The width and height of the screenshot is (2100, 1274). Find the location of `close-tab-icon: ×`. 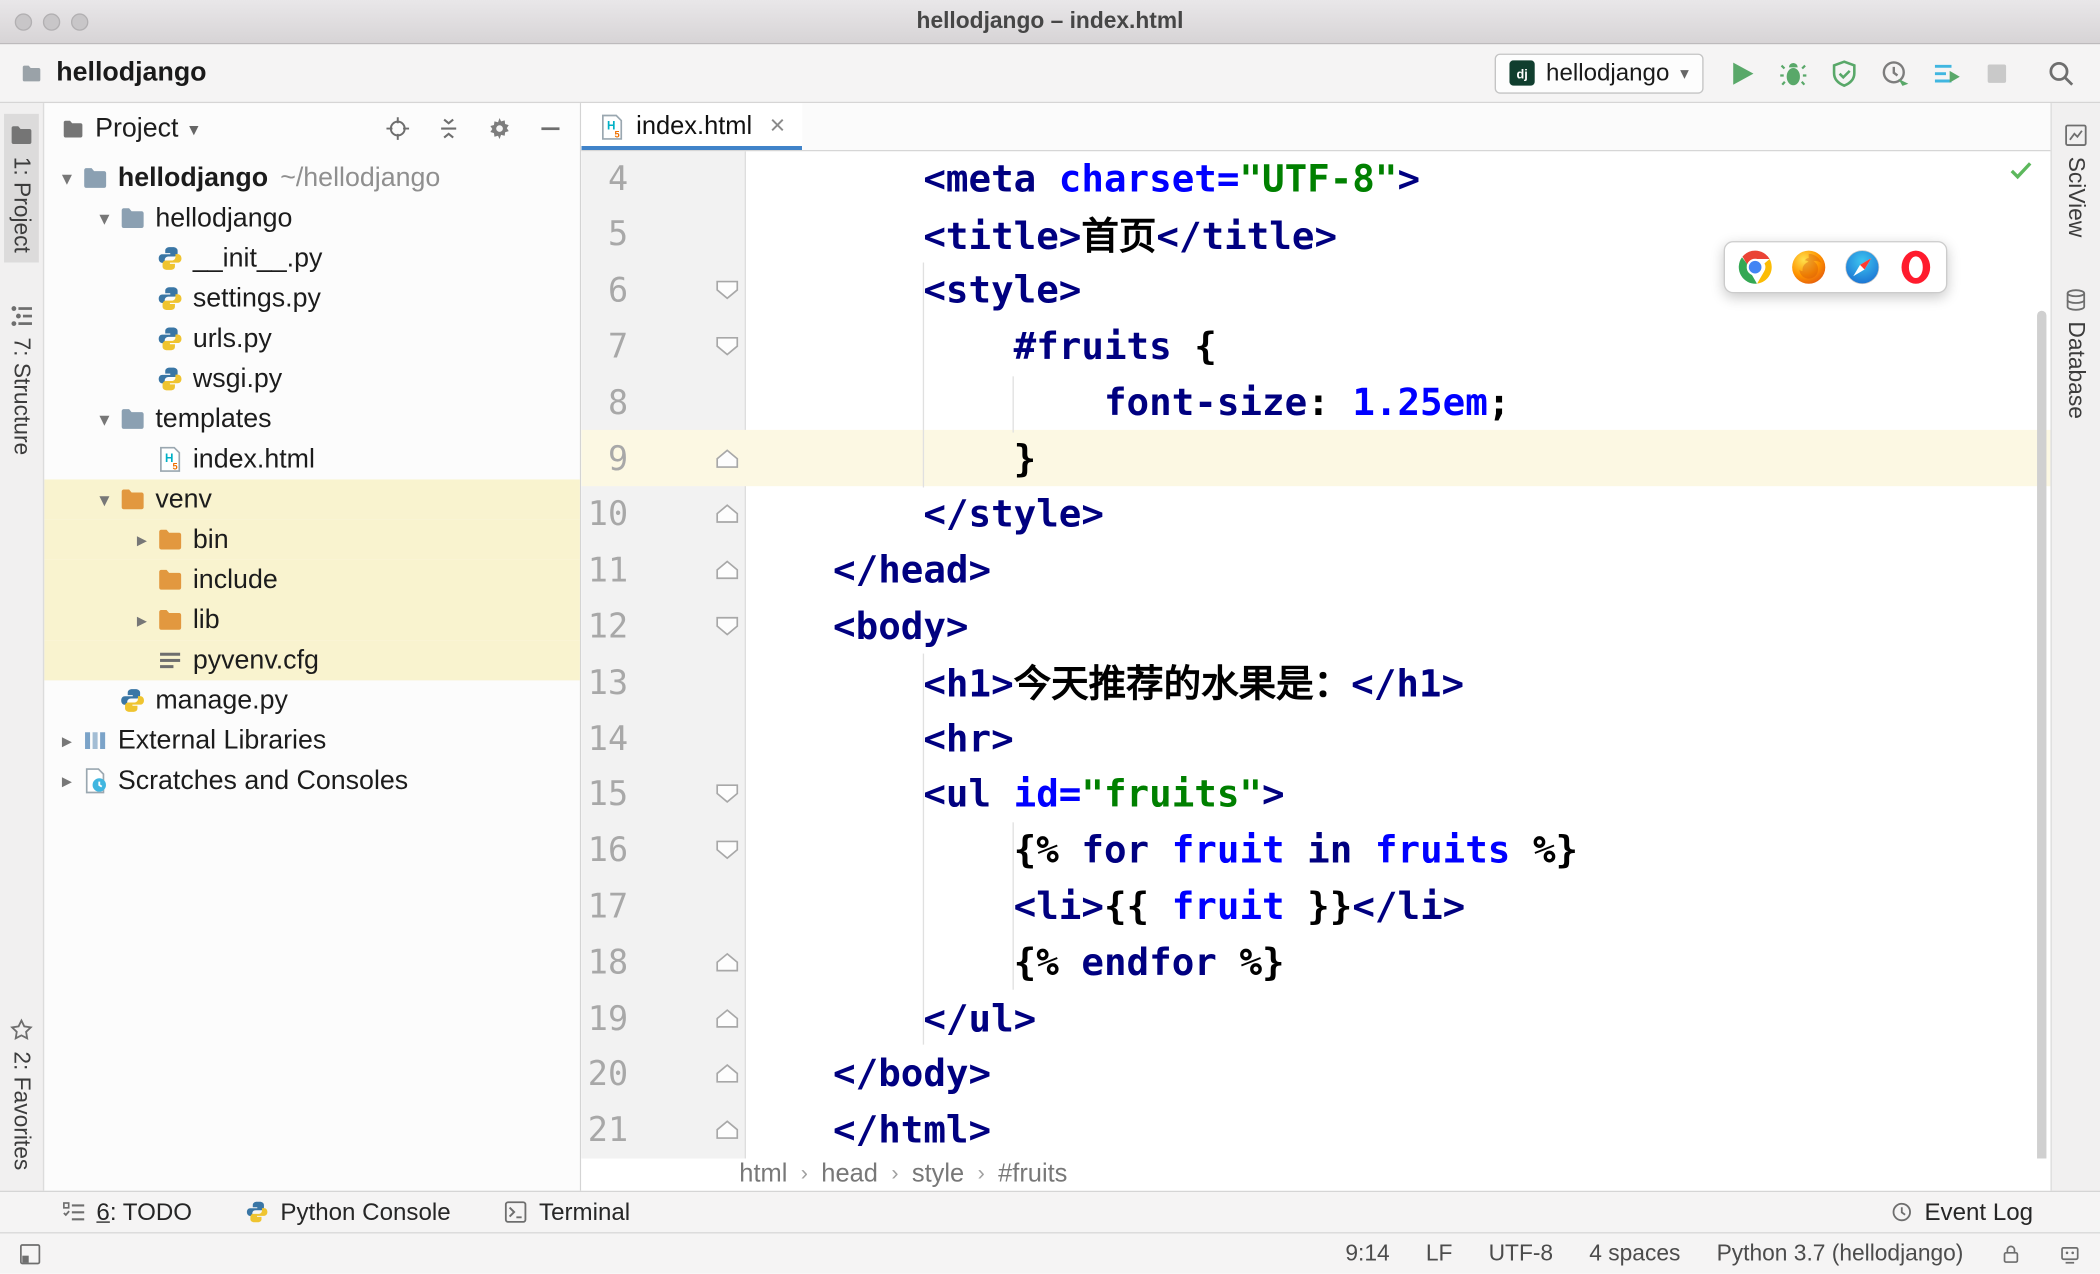

close-tab-icon: × is located at coordinates (778, 126).